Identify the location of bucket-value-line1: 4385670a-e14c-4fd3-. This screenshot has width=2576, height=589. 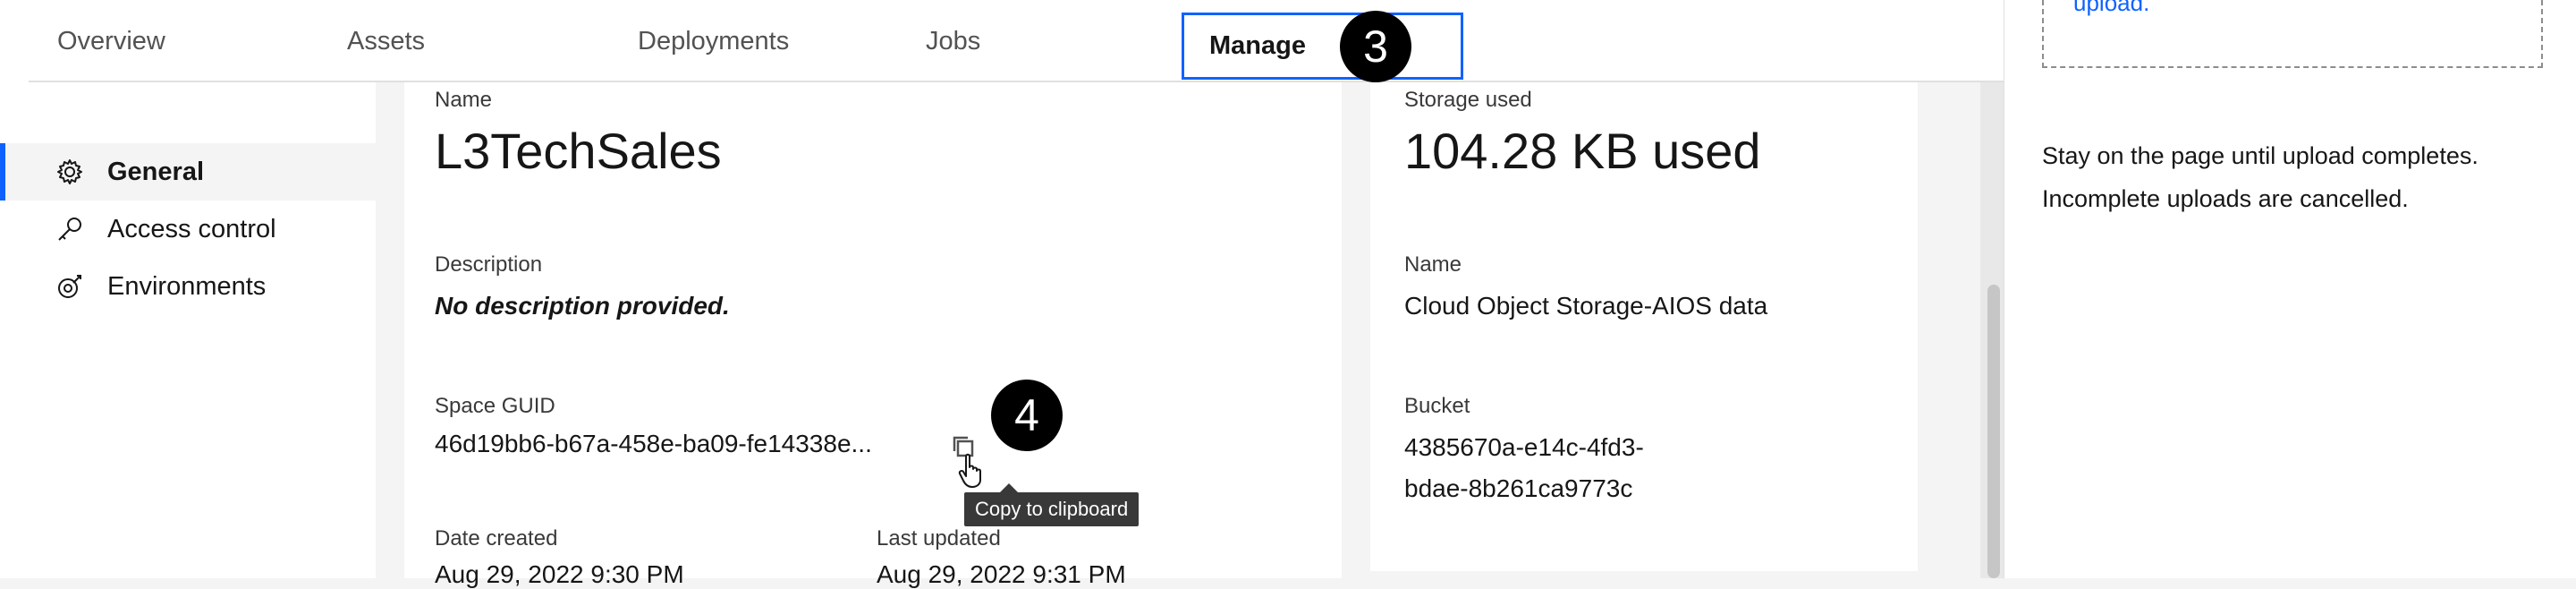
(1524, 447).